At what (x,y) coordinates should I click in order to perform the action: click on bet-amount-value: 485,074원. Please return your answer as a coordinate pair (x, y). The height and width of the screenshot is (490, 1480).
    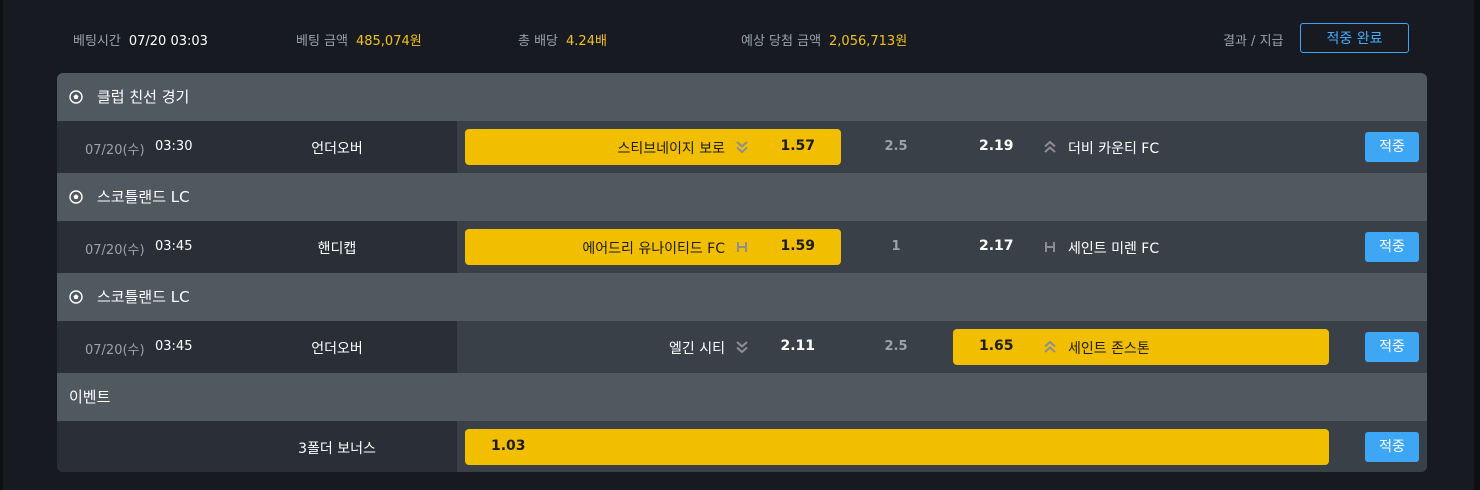
    Looking at the image, I should click on (388, 41).